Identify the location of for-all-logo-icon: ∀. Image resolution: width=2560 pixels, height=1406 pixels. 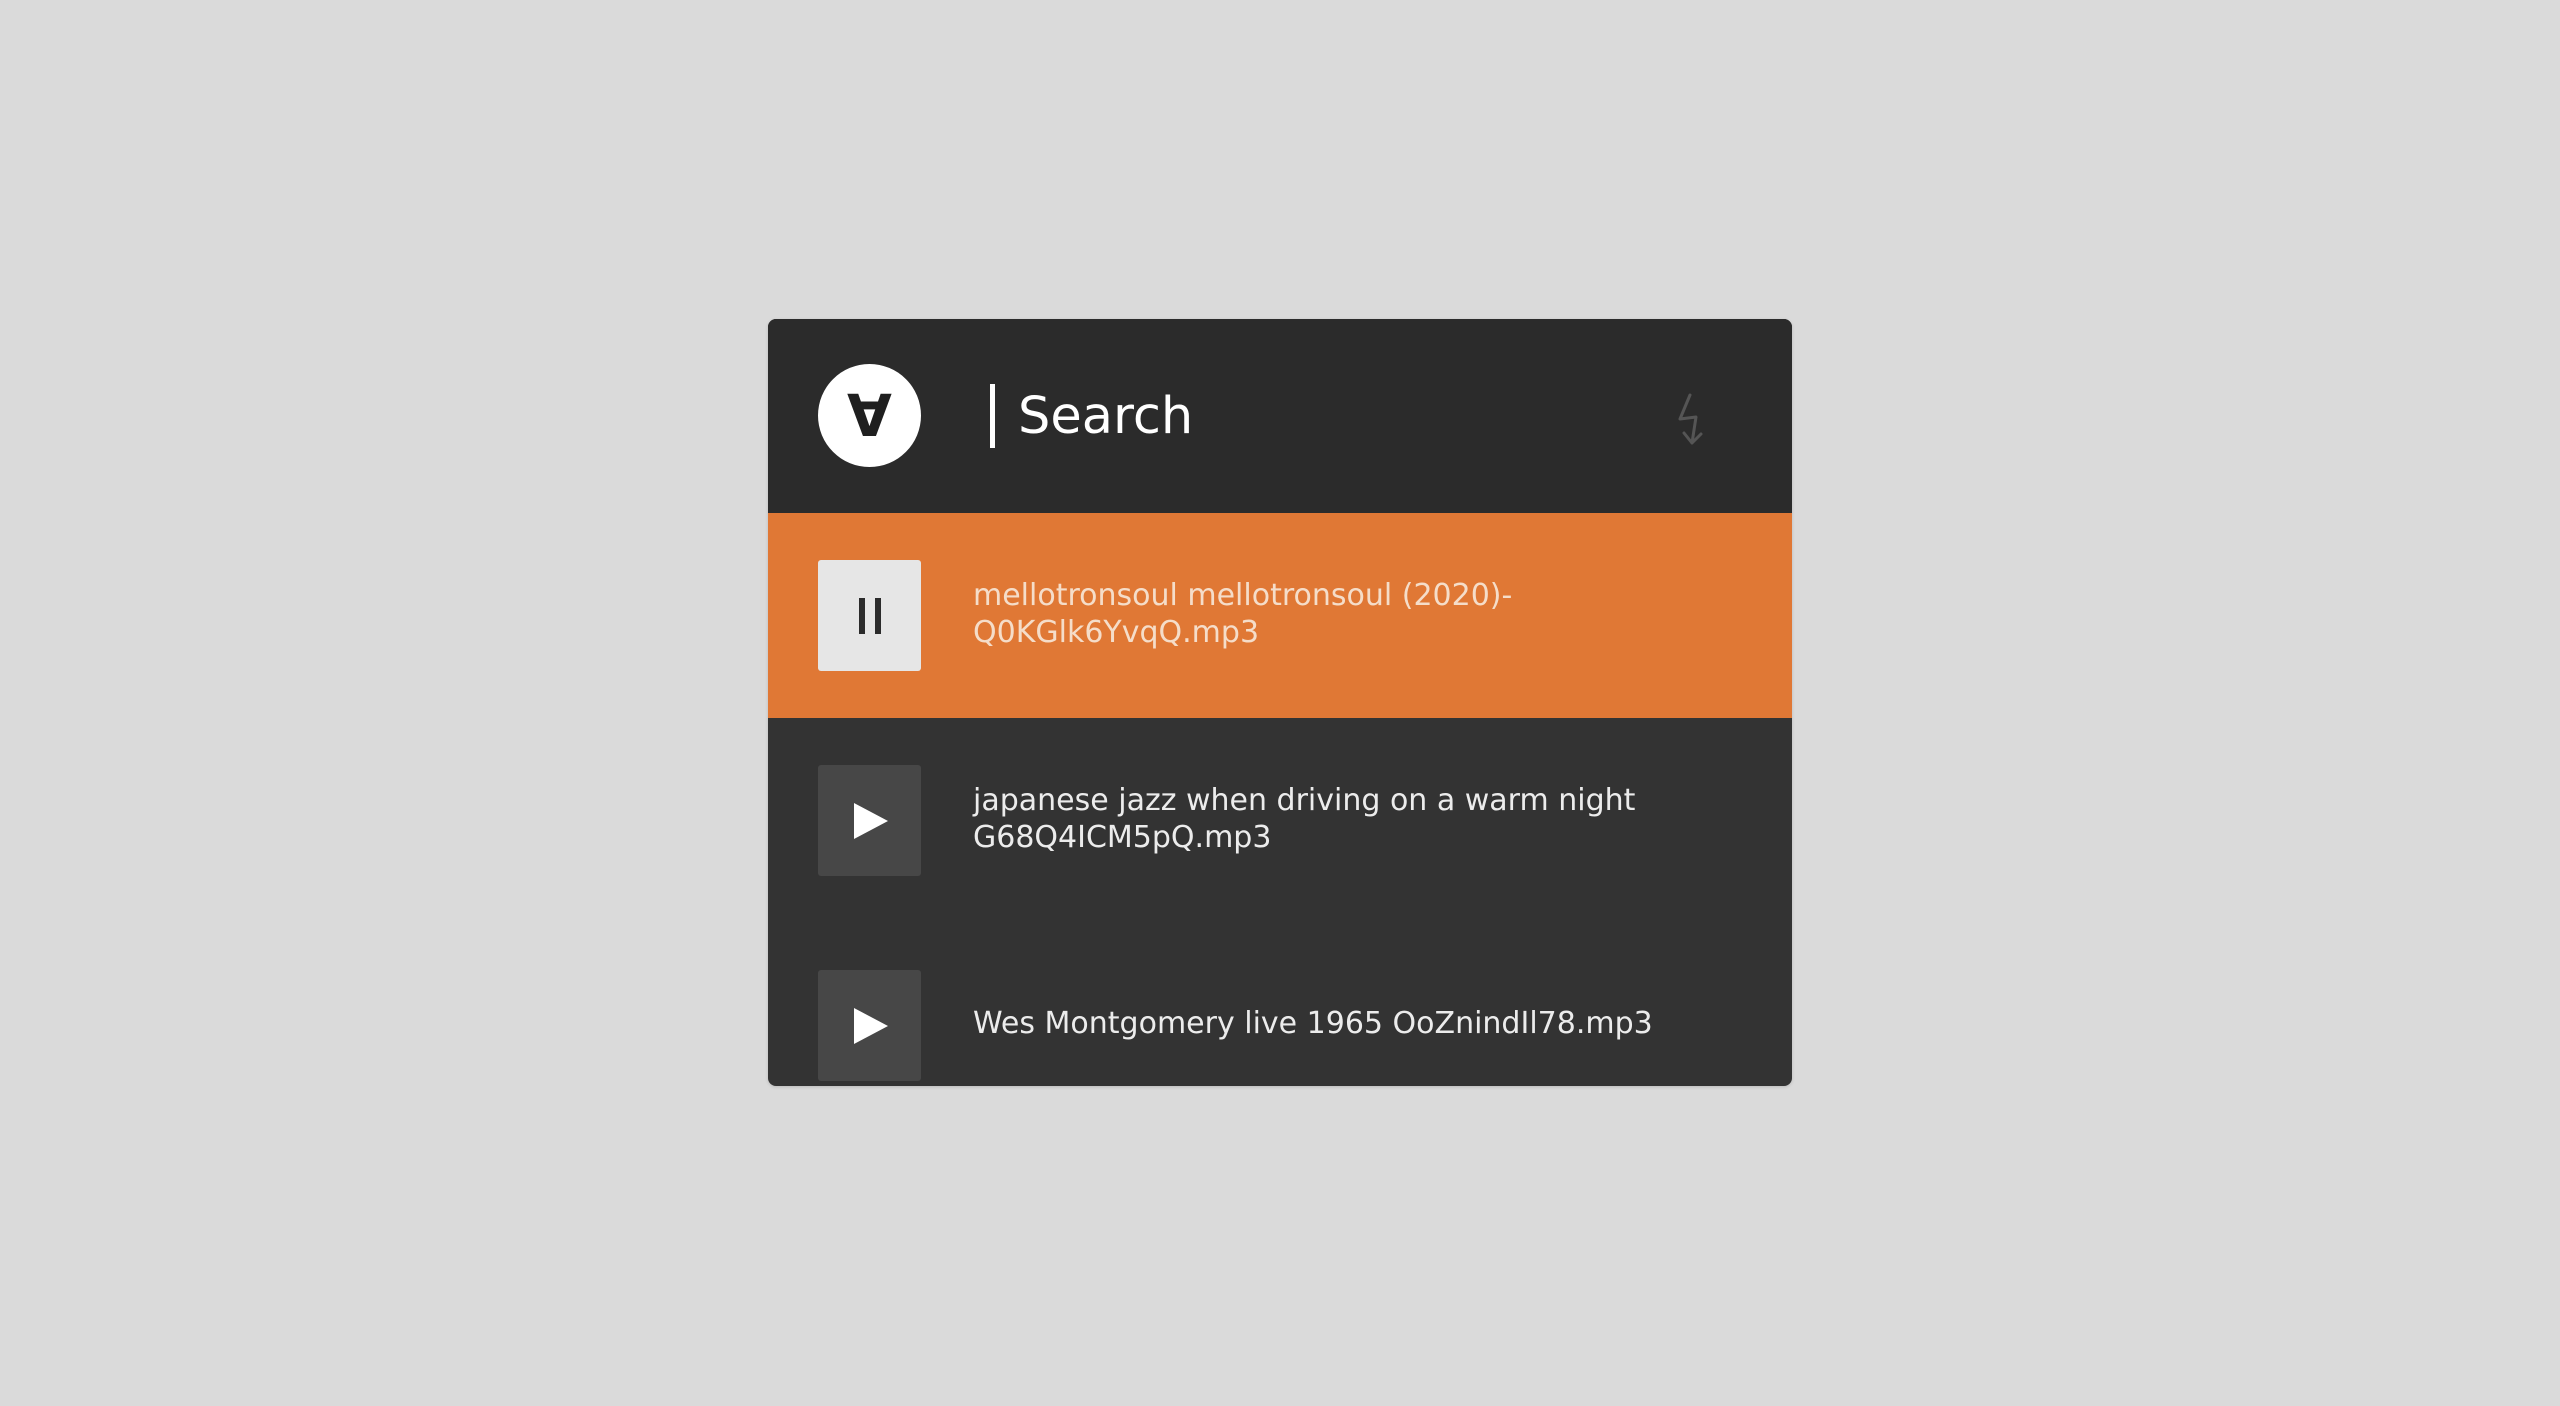
(869, 415).